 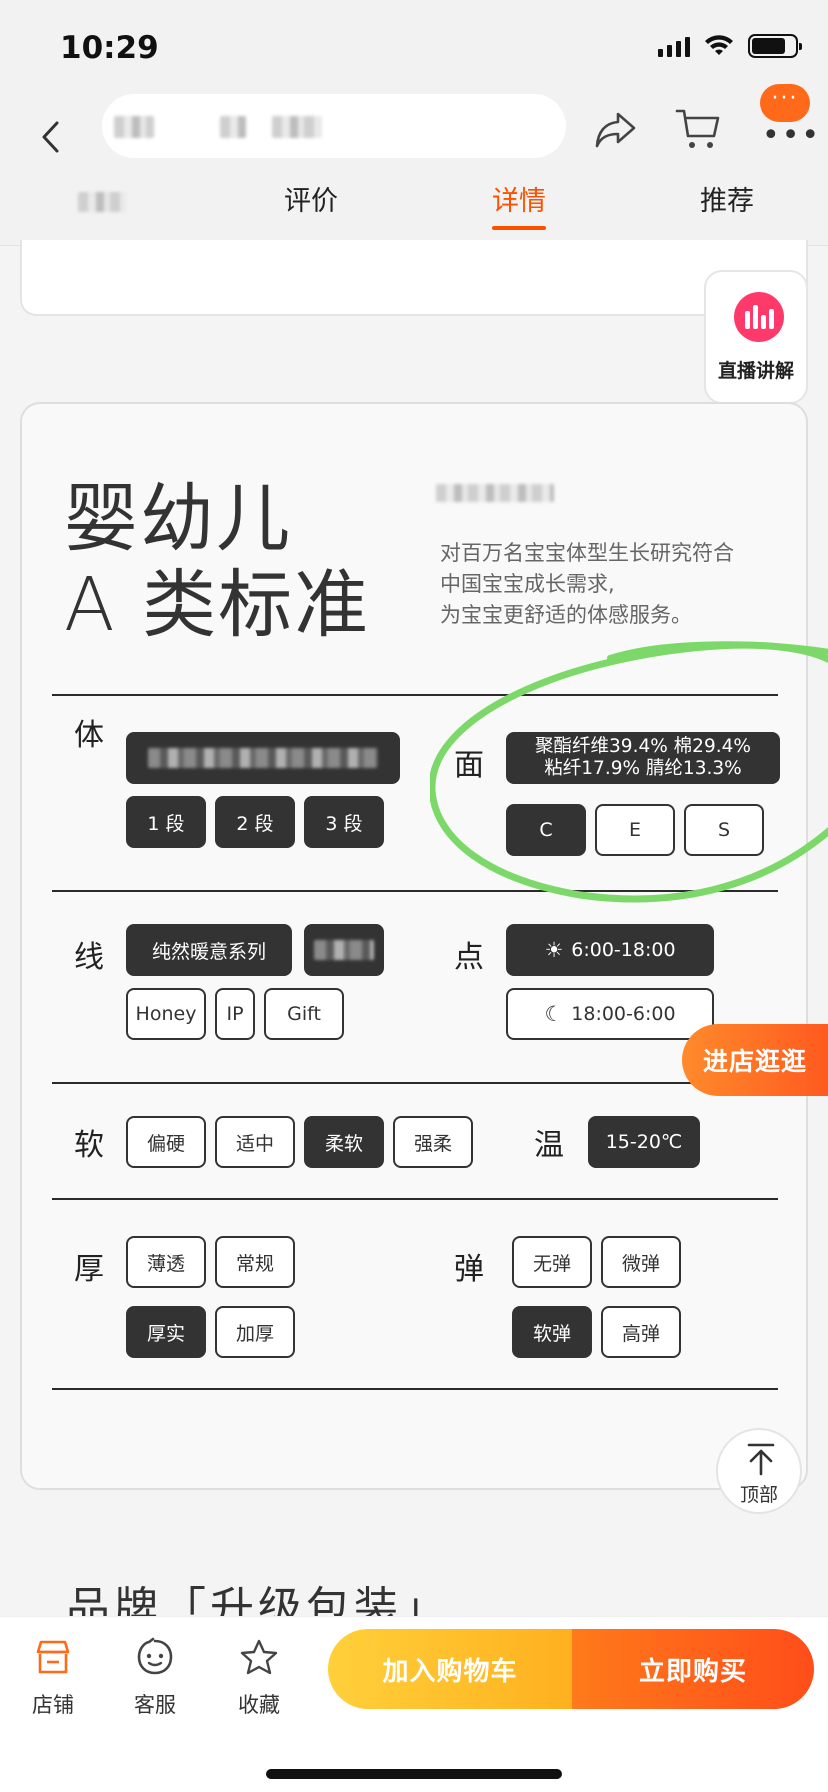 I want to click on fabric-option-s: S, so click(x=724, y=830).